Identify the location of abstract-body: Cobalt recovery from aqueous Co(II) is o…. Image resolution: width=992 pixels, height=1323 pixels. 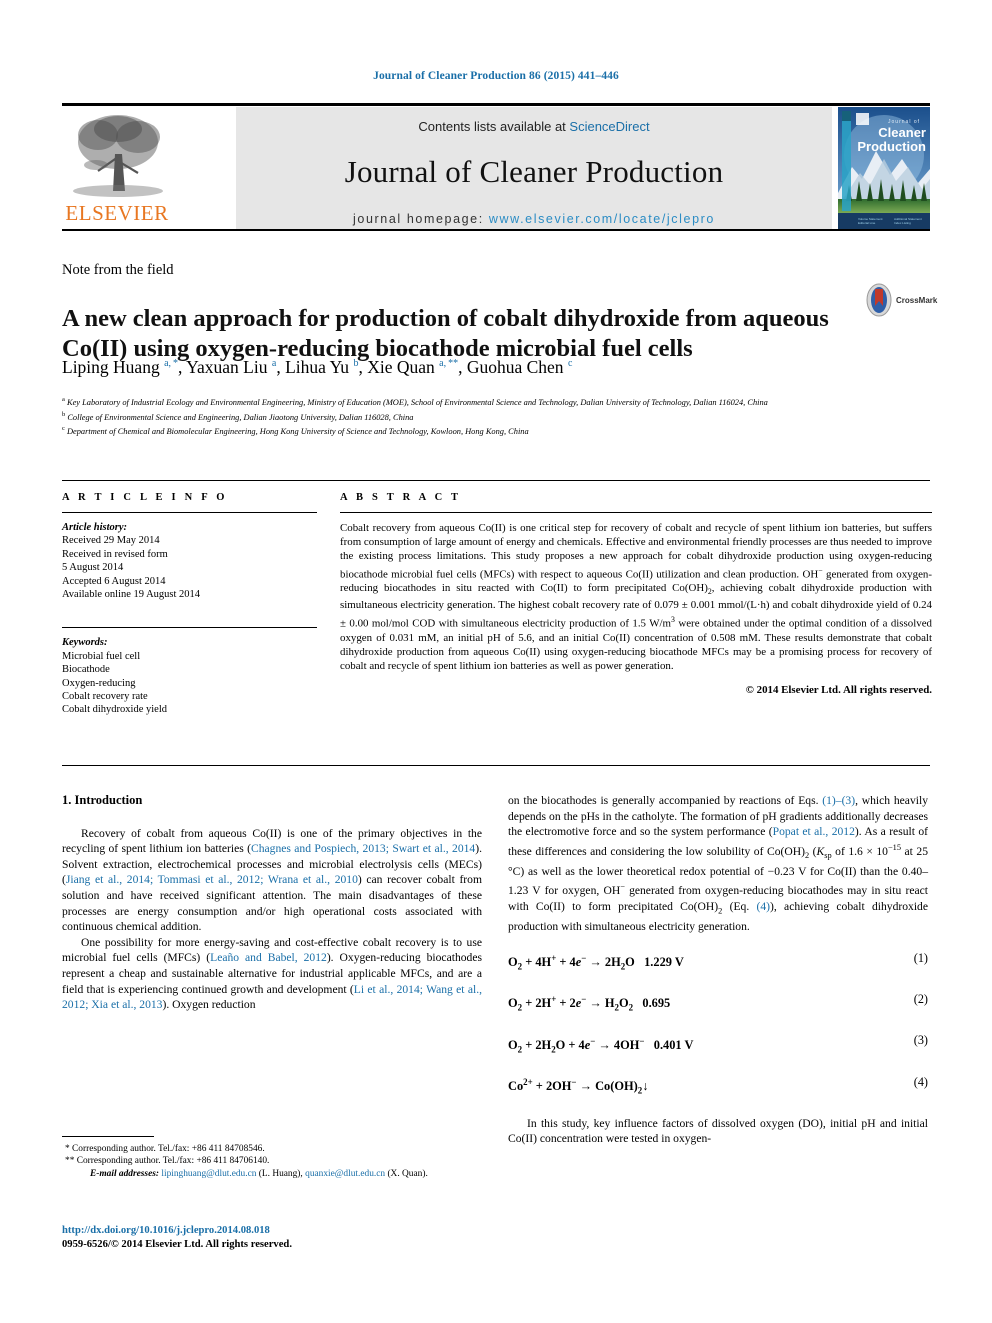
(636, 597).